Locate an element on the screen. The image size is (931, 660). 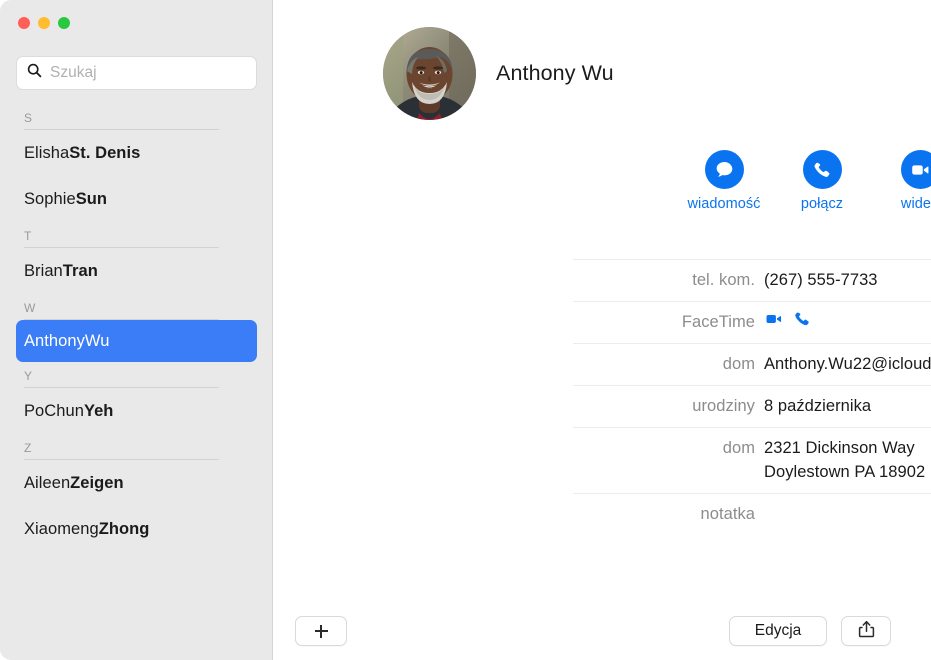
facetime-video-icon is located at coordinates (774, 322).